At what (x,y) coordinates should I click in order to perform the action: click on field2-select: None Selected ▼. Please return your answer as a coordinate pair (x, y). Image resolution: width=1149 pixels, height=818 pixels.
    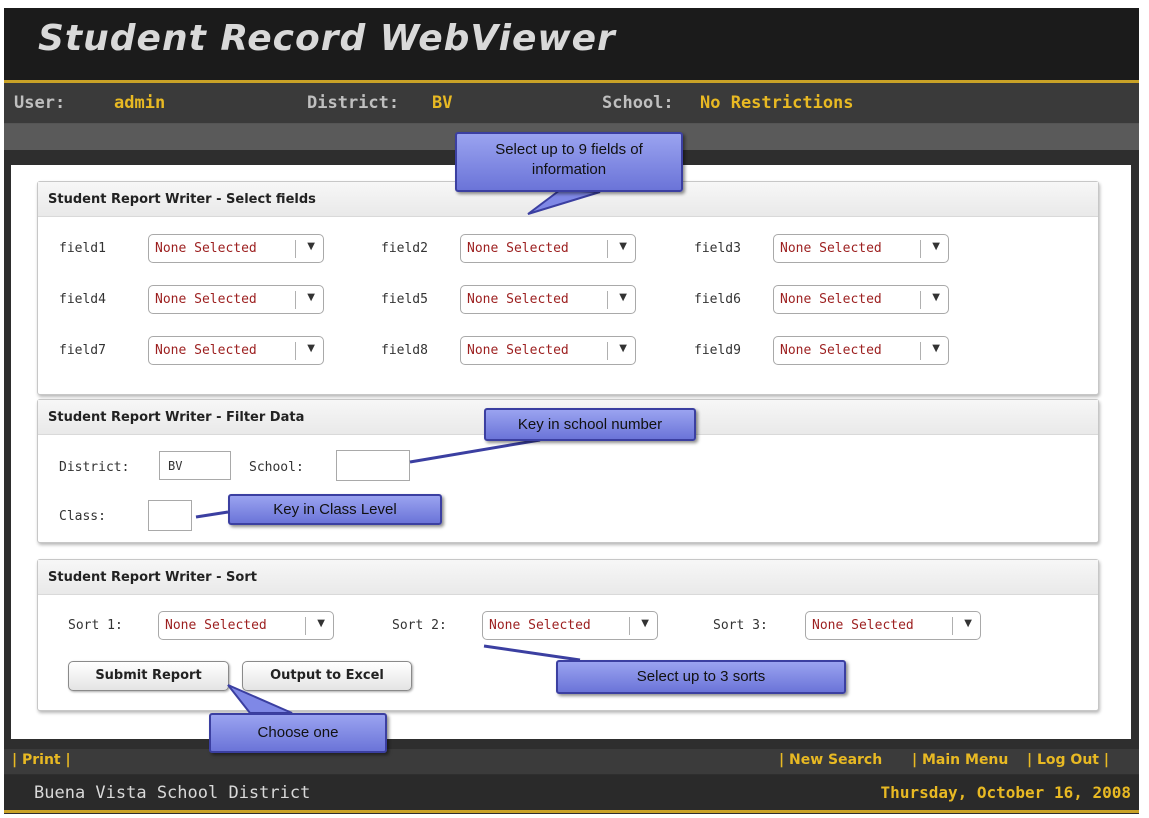
    Looking at the image, I should click on (548, 248).